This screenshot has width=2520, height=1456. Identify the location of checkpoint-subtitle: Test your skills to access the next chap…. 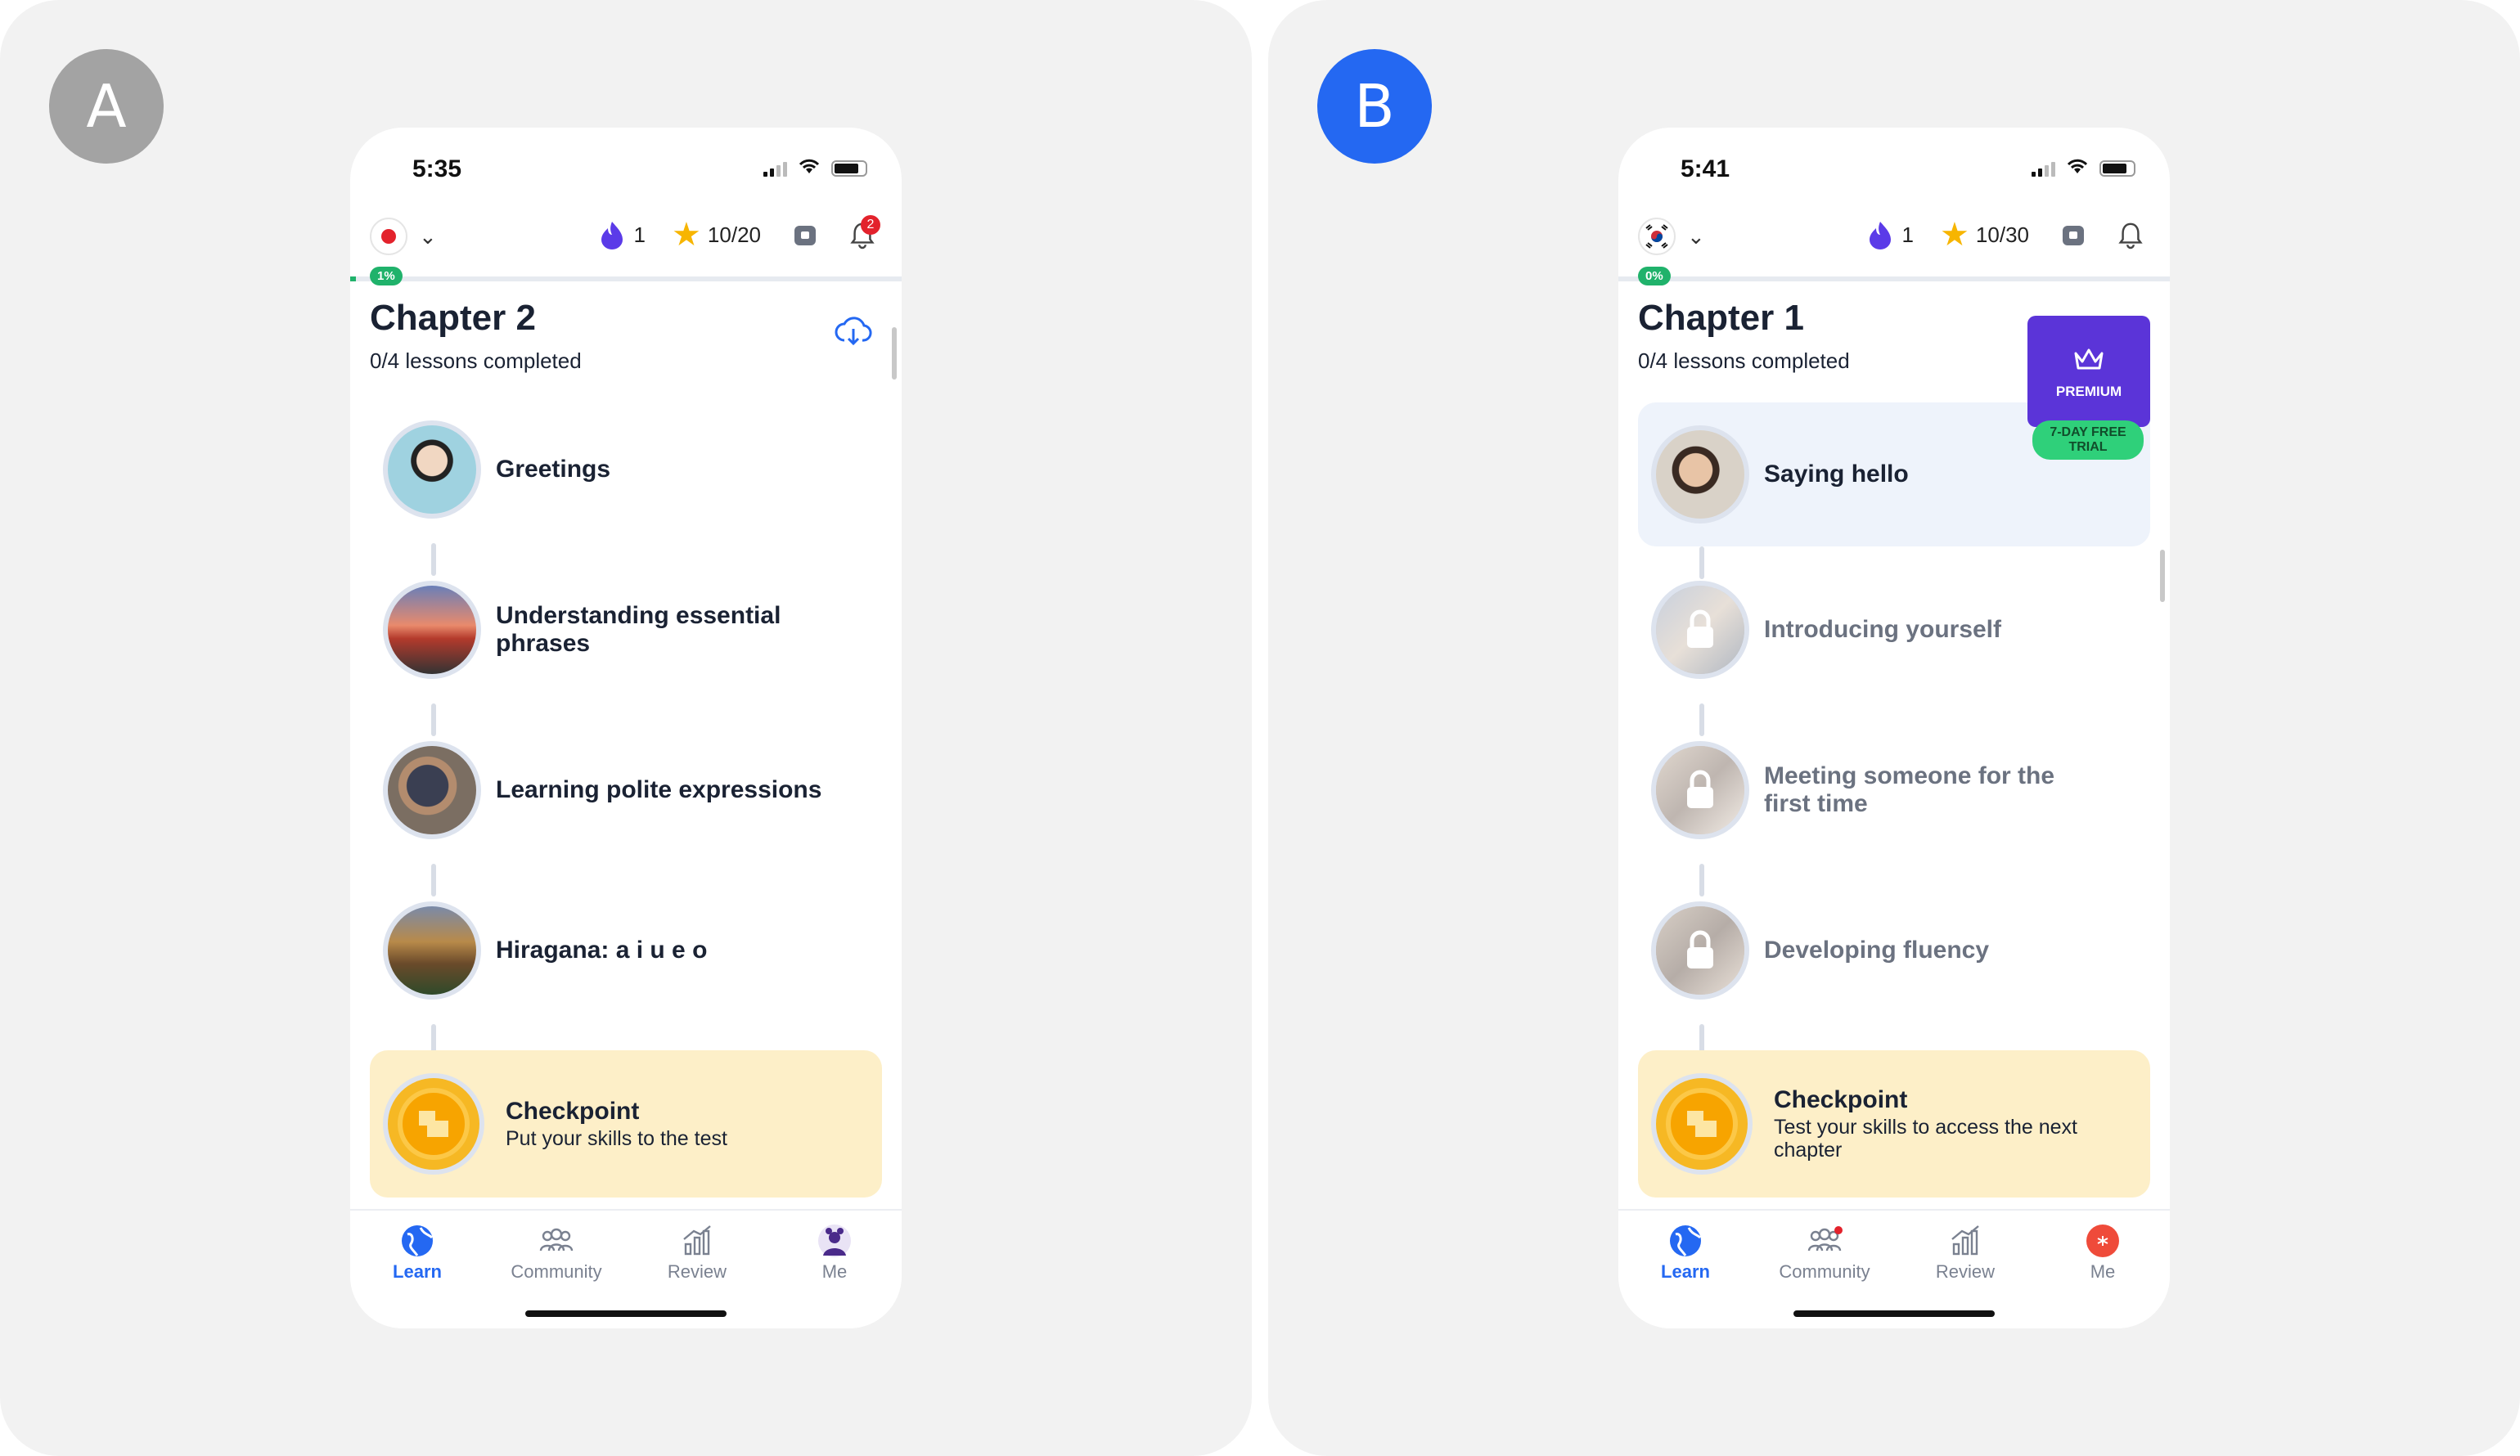
(1926, 1139).